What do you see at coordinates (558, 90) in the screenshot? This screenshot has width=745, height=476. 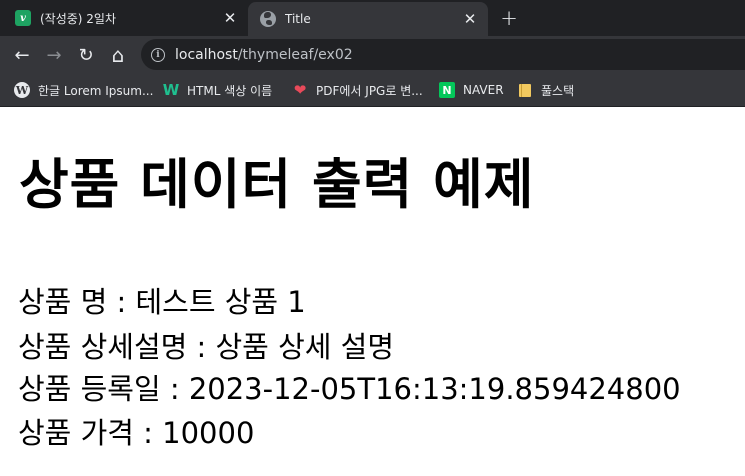 I see `bookmark-label: 풀스택` at bounding box center [558, 90].